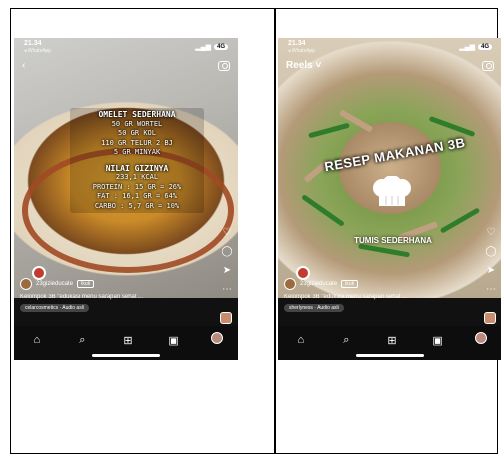  I want to click on recipe-line: 5 GR MINYAK, so click(137, 152).